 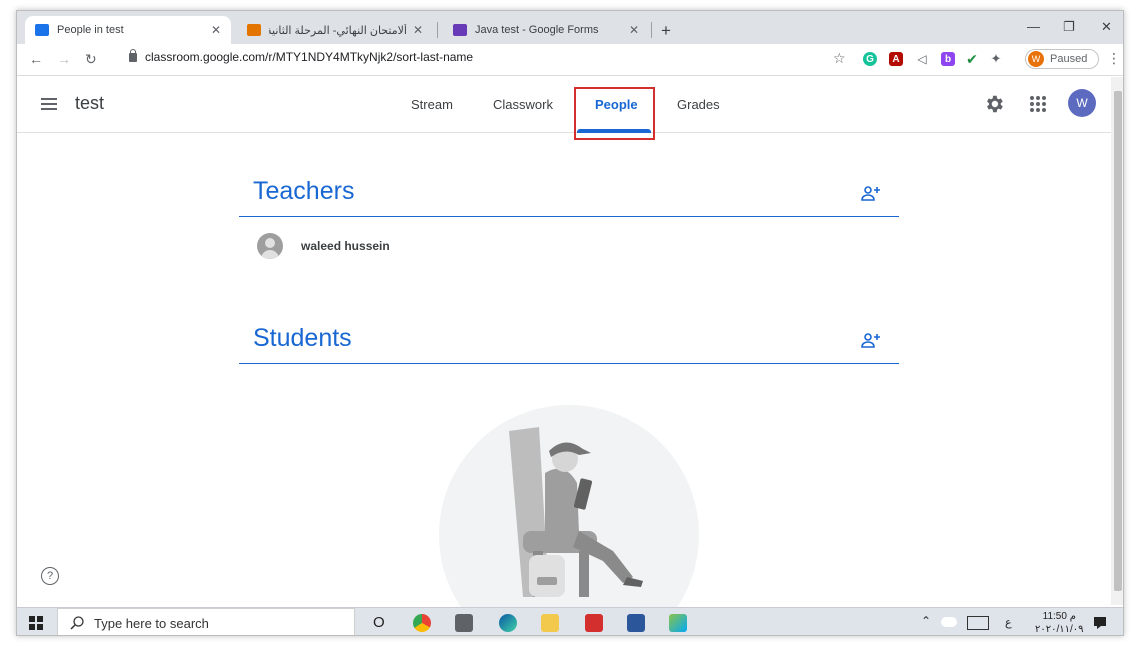 I want to click on help-icon: ?, so click(x=50, y=576).